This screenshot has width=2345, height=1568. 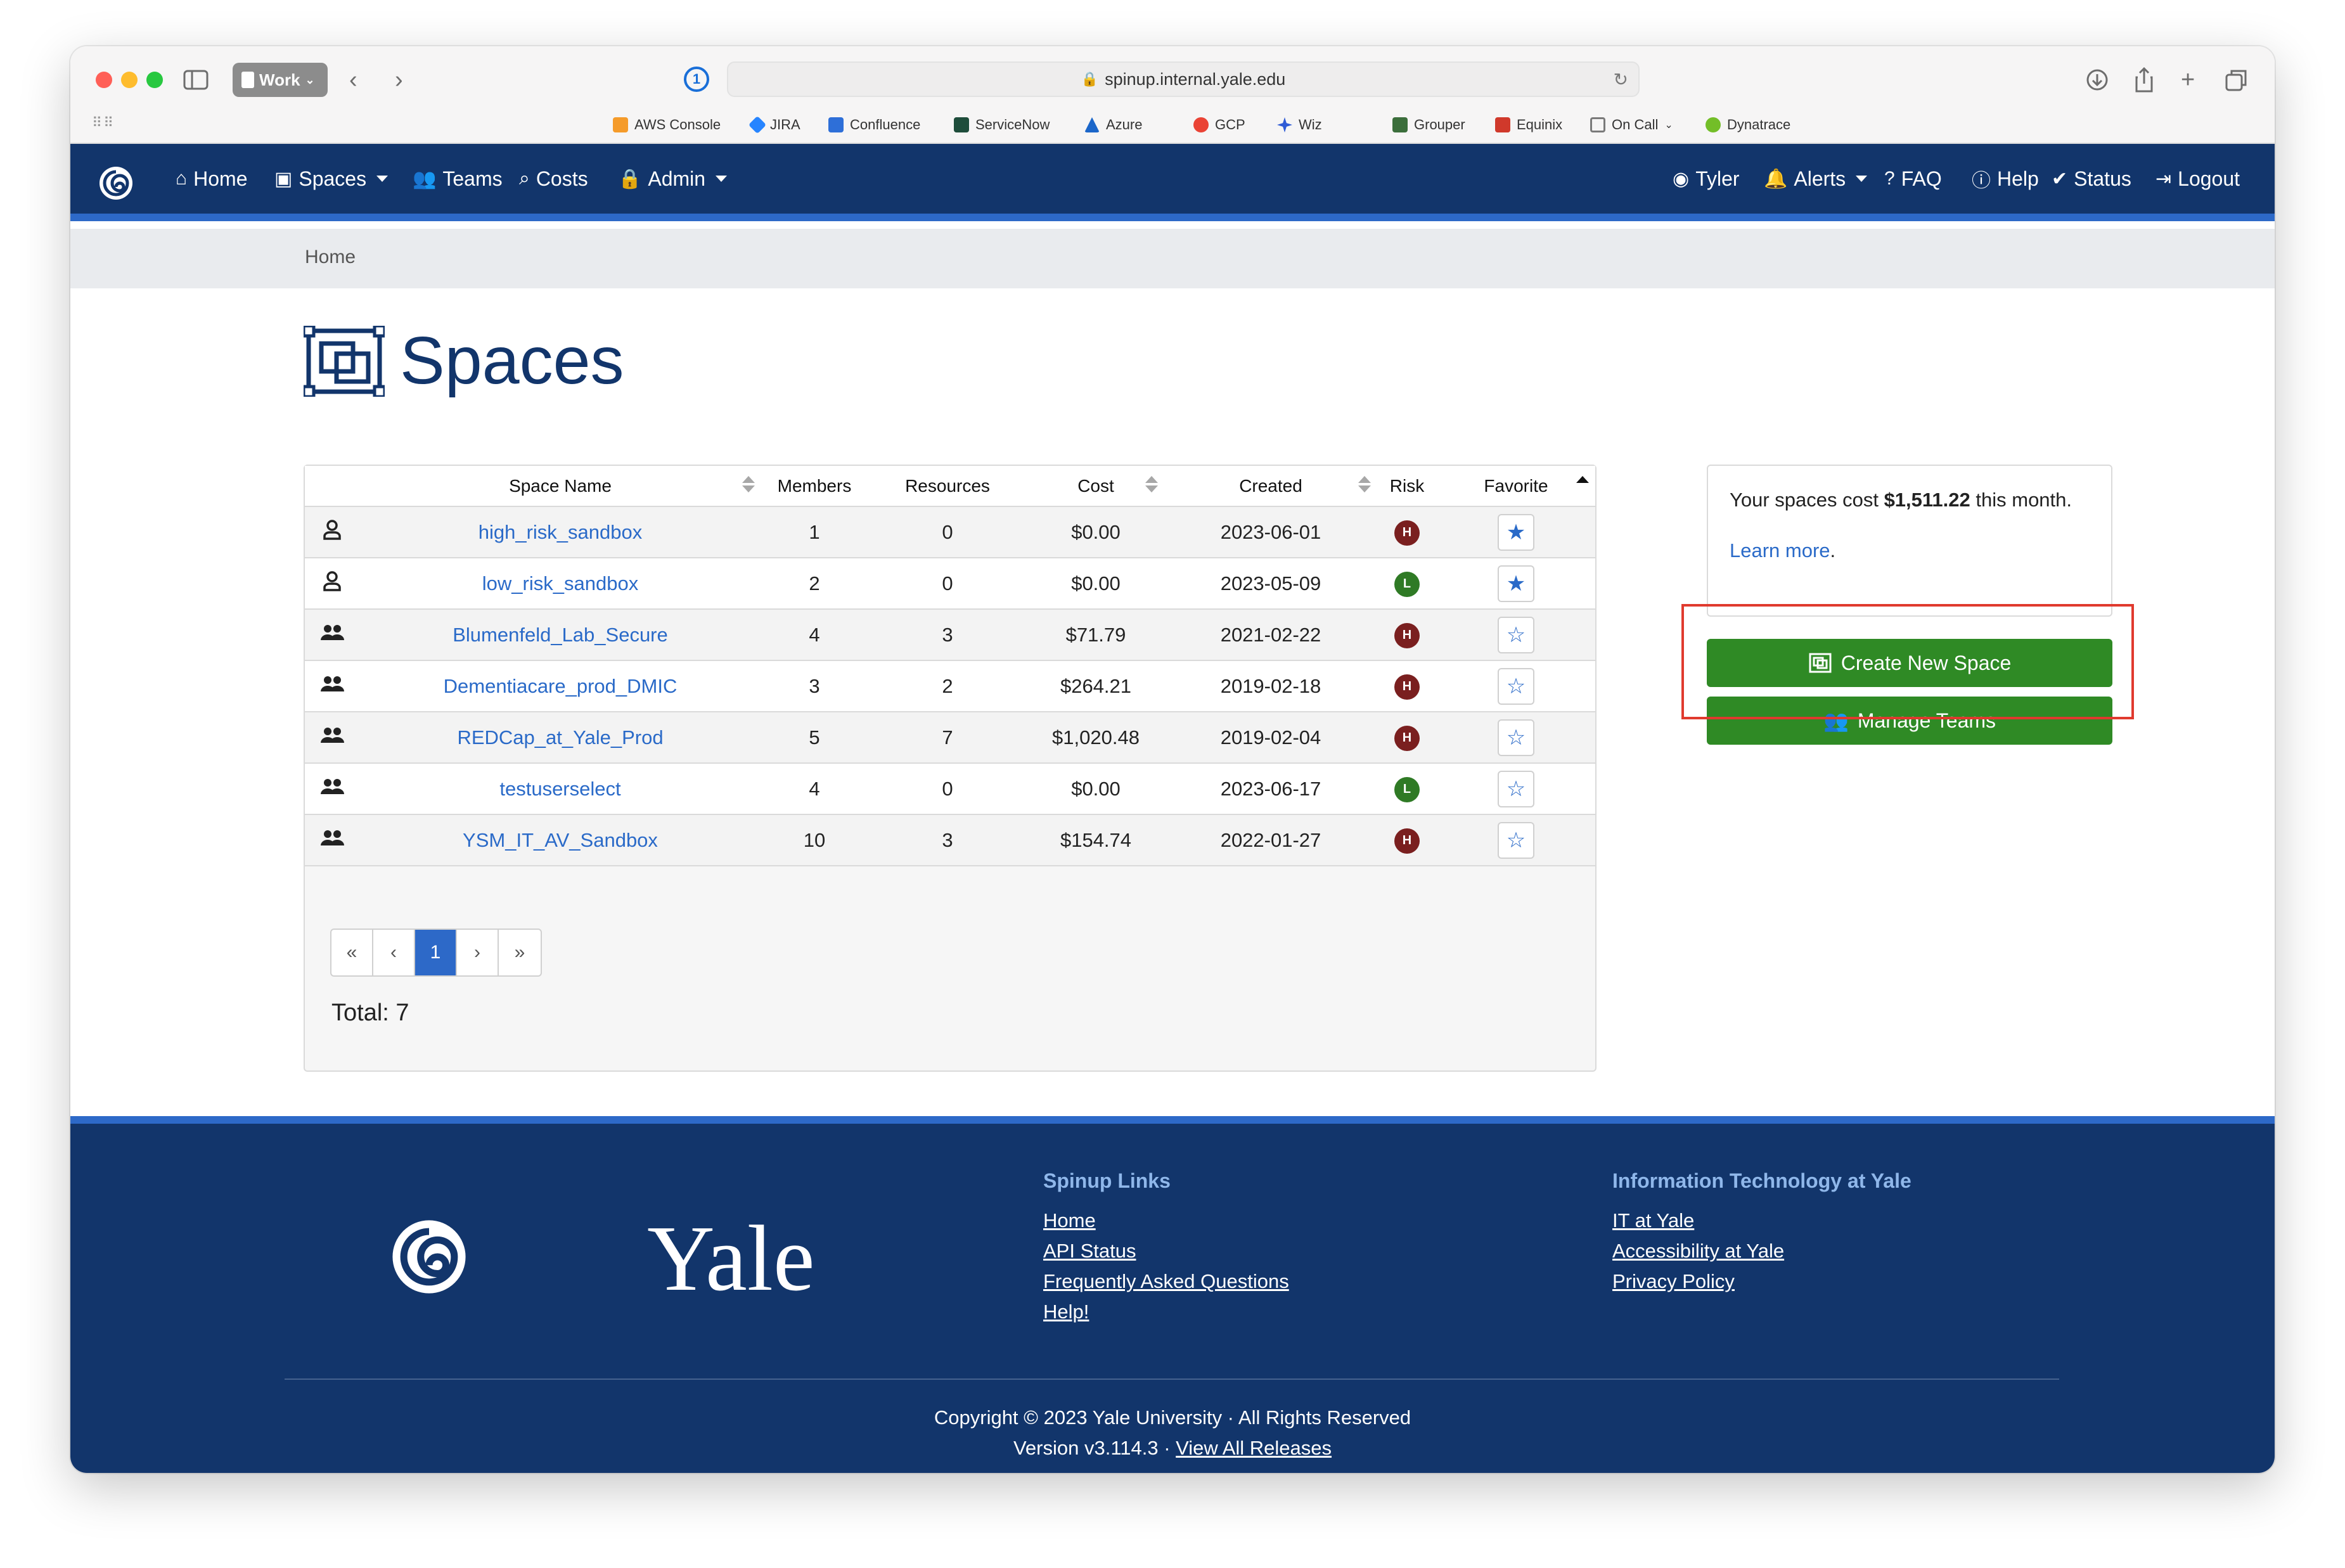 I want to click on header-label: Cost, so click(x=1095, y=485).